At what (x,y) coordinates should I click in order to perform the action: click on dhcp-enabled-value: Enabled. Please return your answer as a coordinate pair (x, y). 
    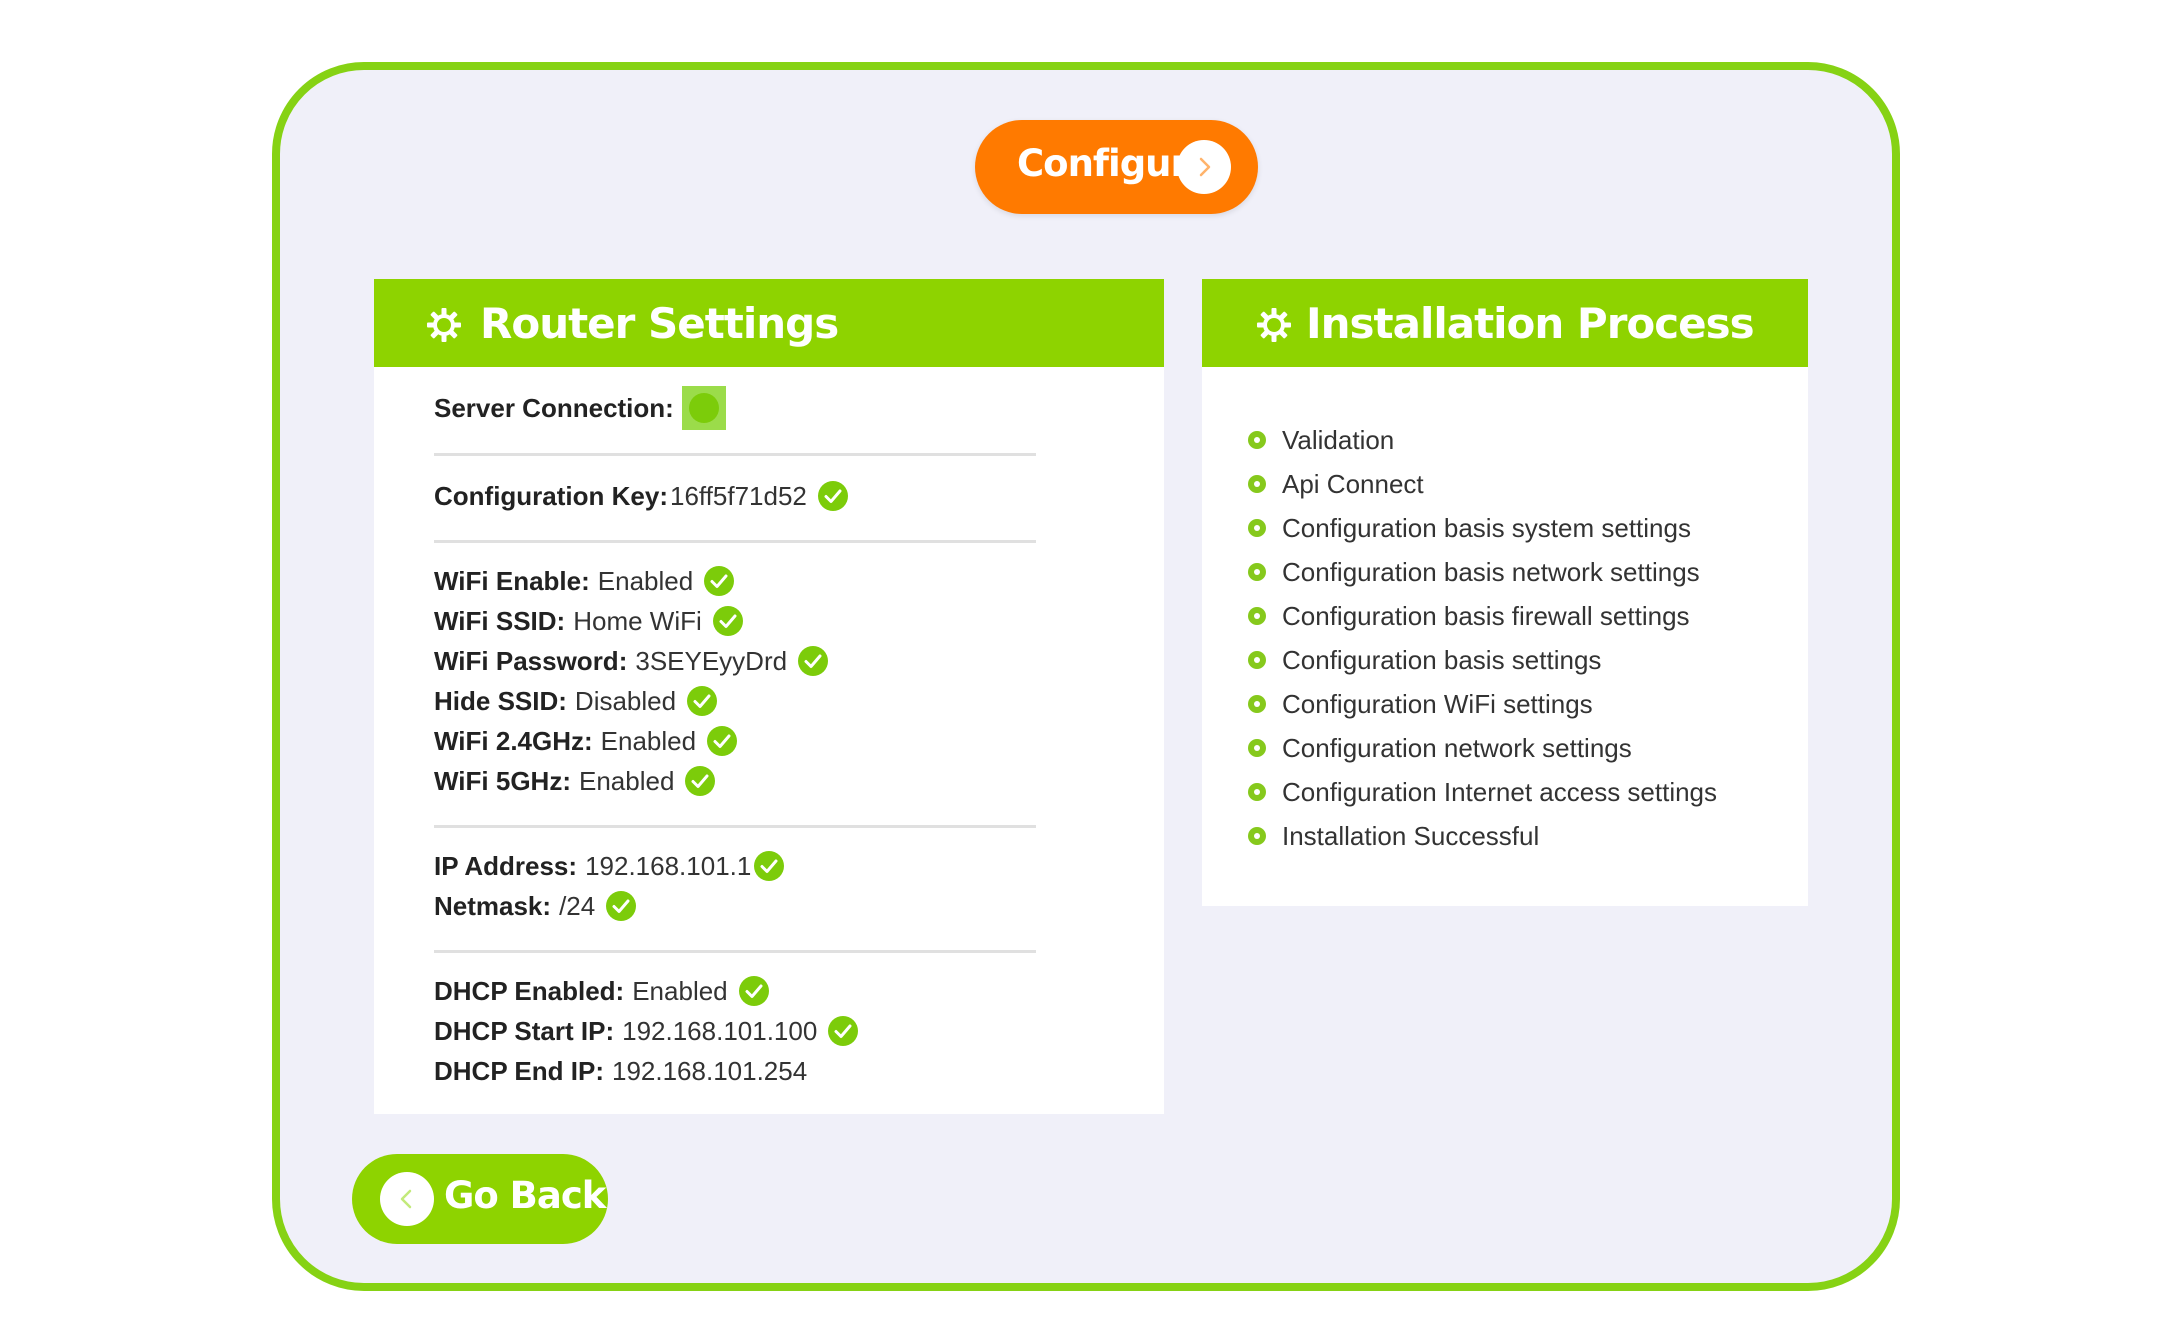
    Looking at the image, I should click on (680, 990).